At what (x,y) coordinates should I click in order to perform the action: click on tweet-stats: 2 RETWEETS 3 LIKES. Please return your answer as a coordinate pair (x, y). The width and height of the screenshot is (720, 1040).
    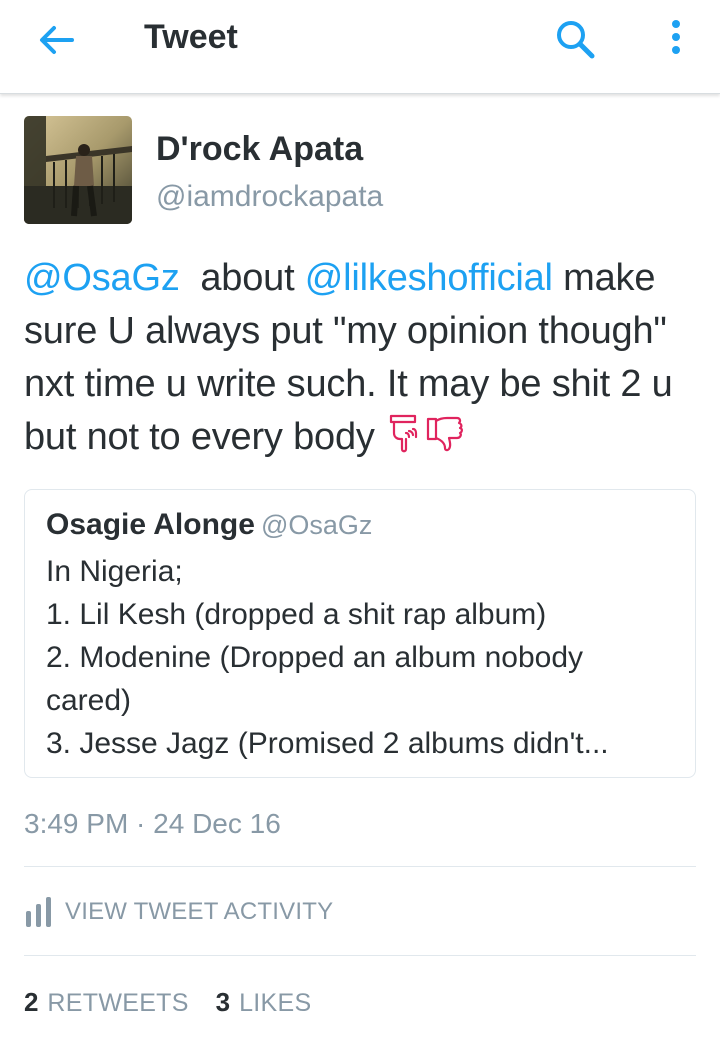
    Looking at the image, I should click on (177, 1002).